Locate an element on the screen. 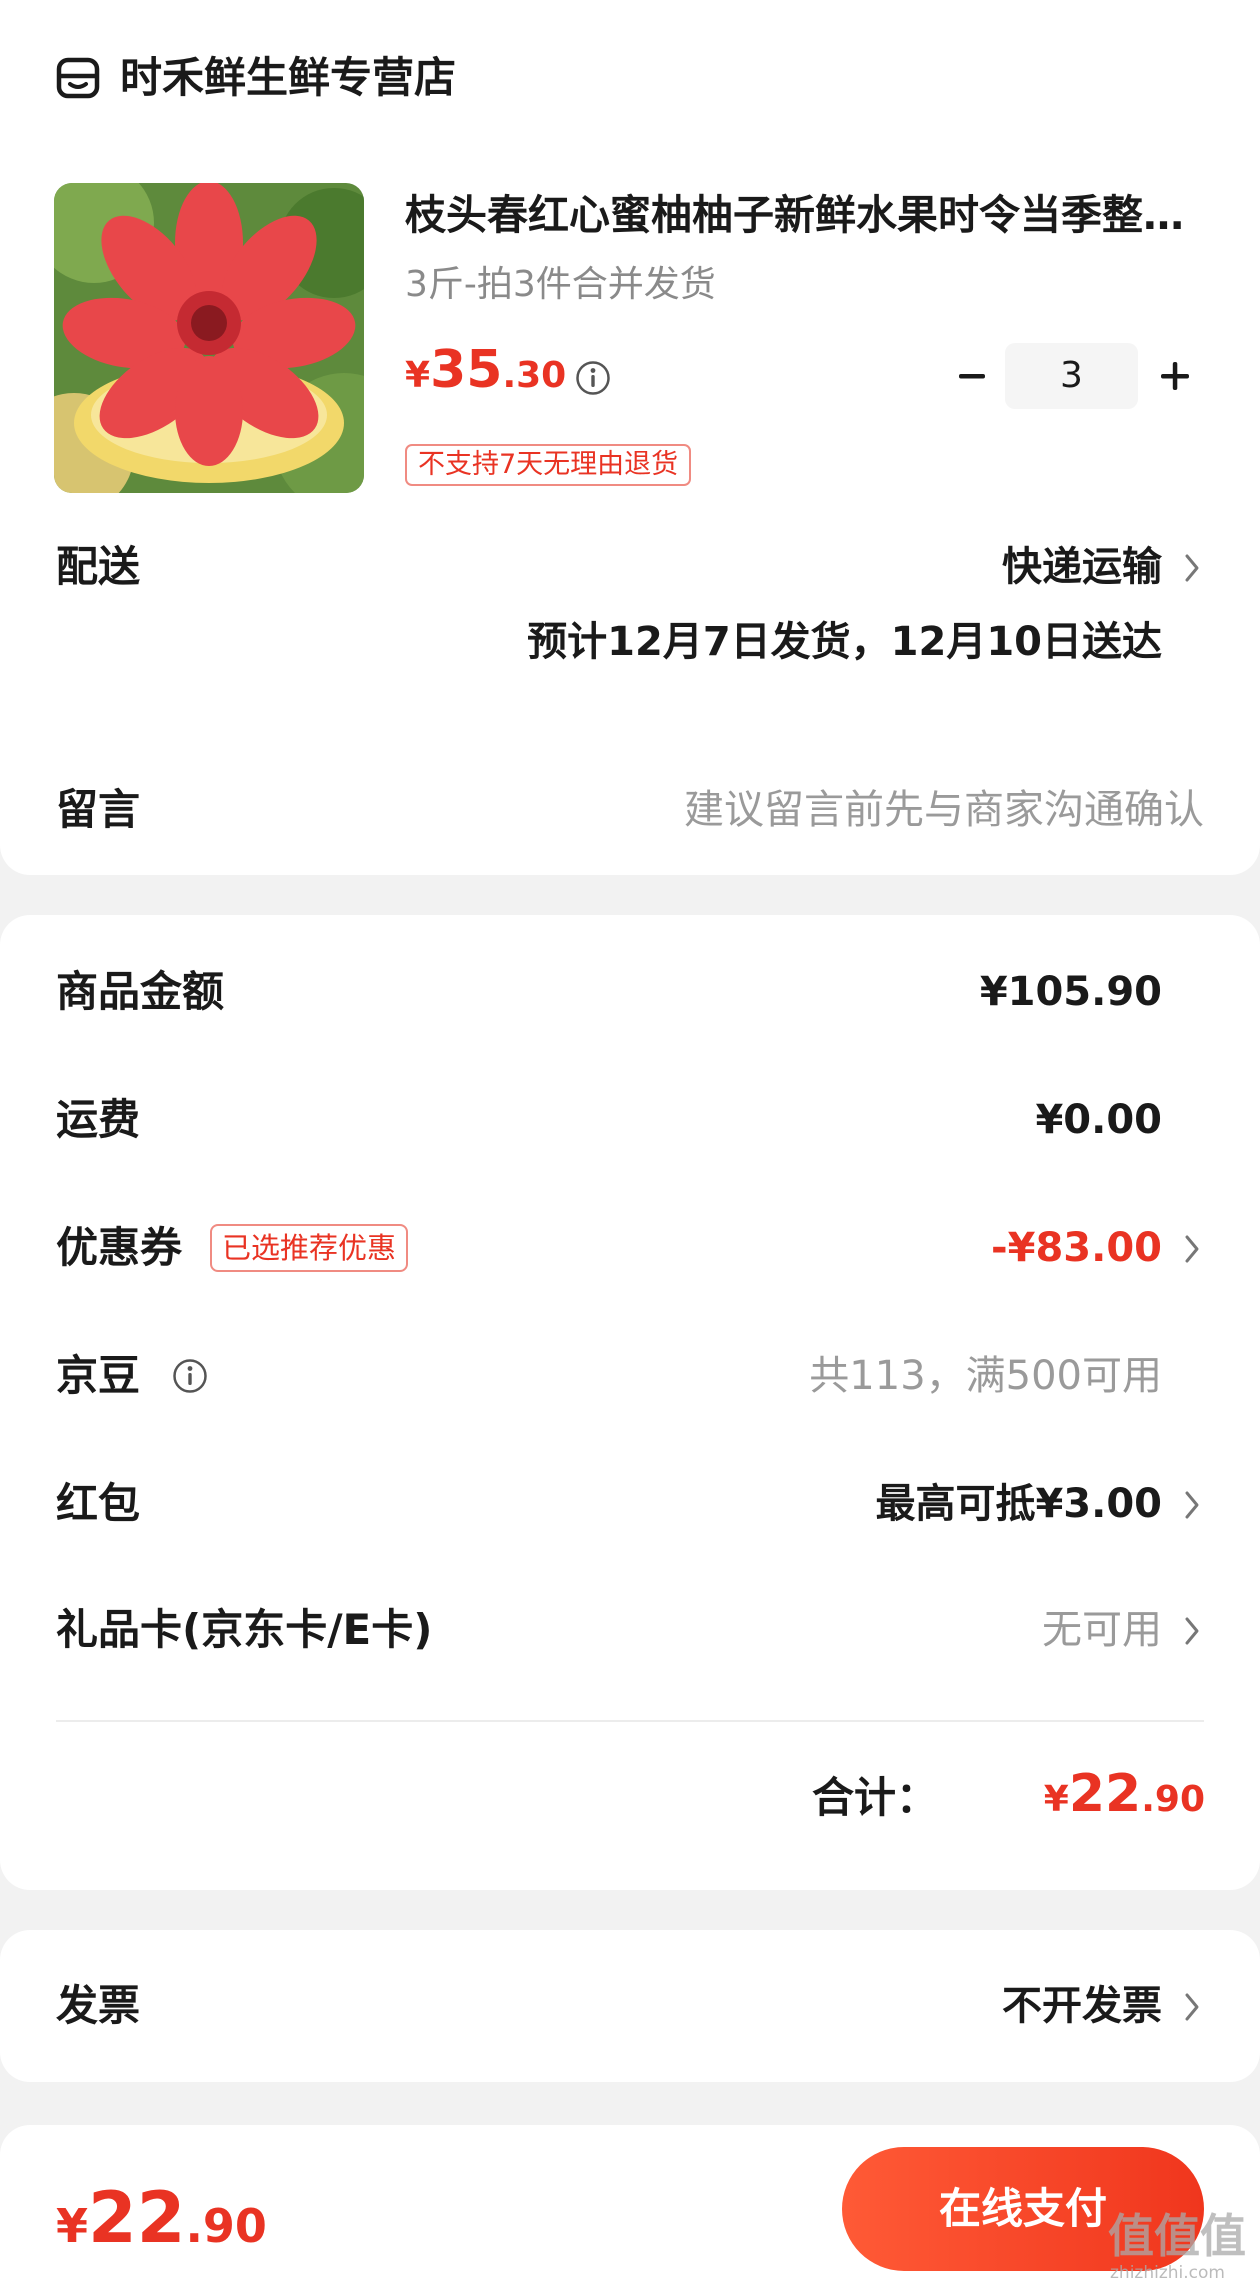 The height and width of the screenshot is (2291, 1260). gift-card-value: 无可用 is located at coordinates (1102, 1630).